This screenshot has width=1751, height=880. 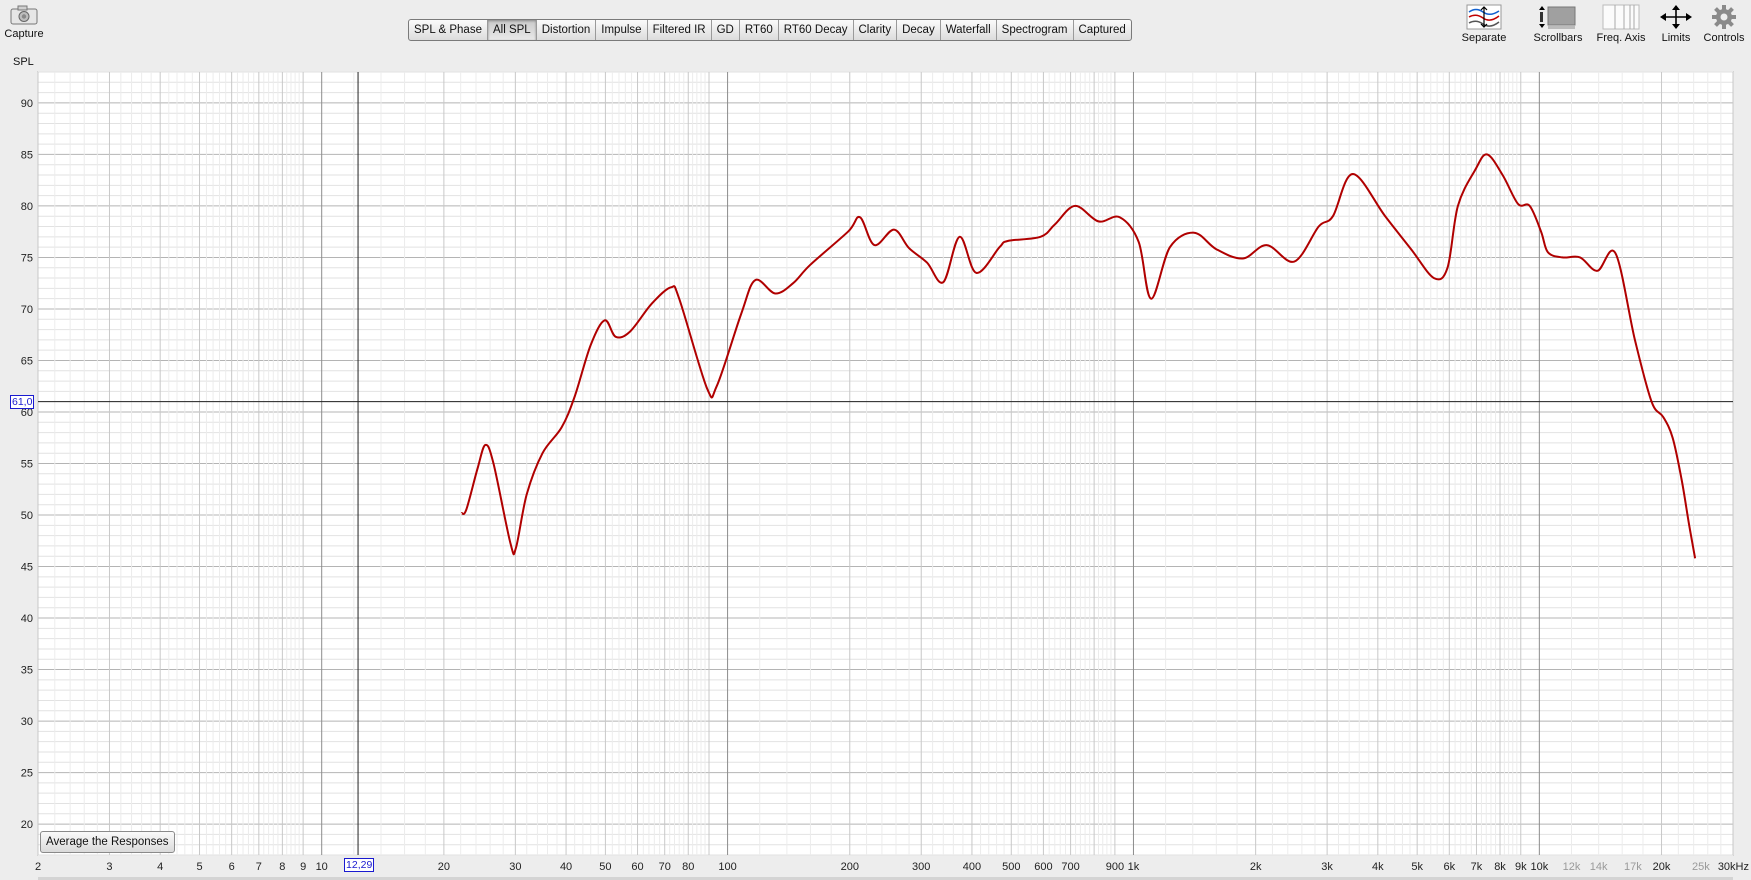 I want to click on x-tick-label: 6k, so click(x=1449, y=867).